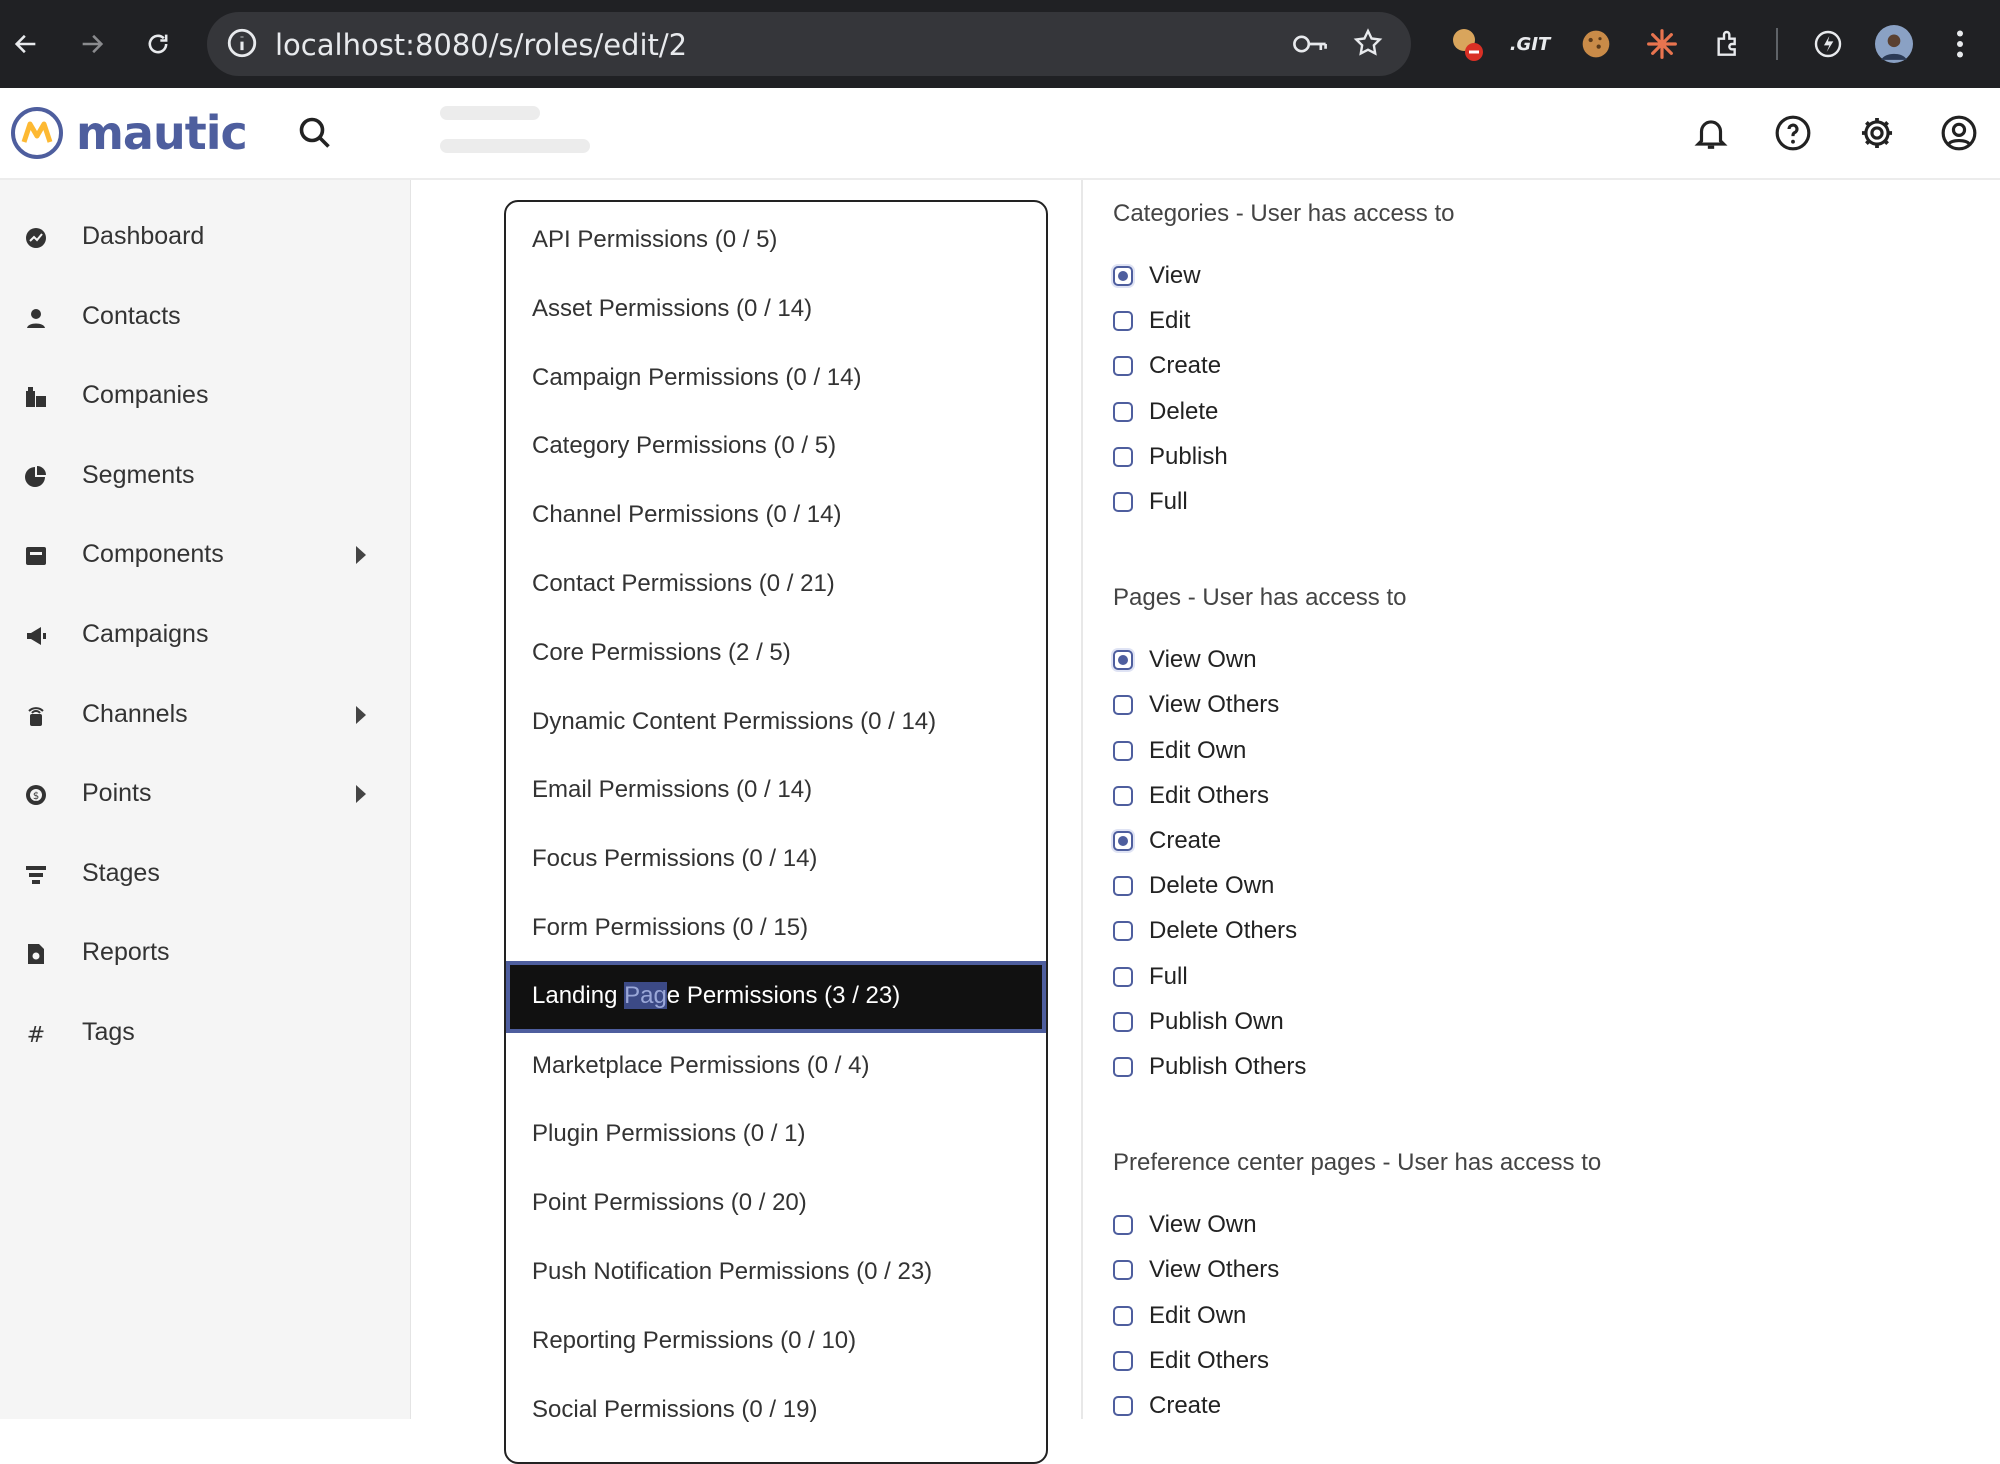 The height and width of the screenshot is (1464, 2000). Describe the element at coordinates (1530, 44) in the screenshot. I see `extension-git-icon: .GIT` at that location.